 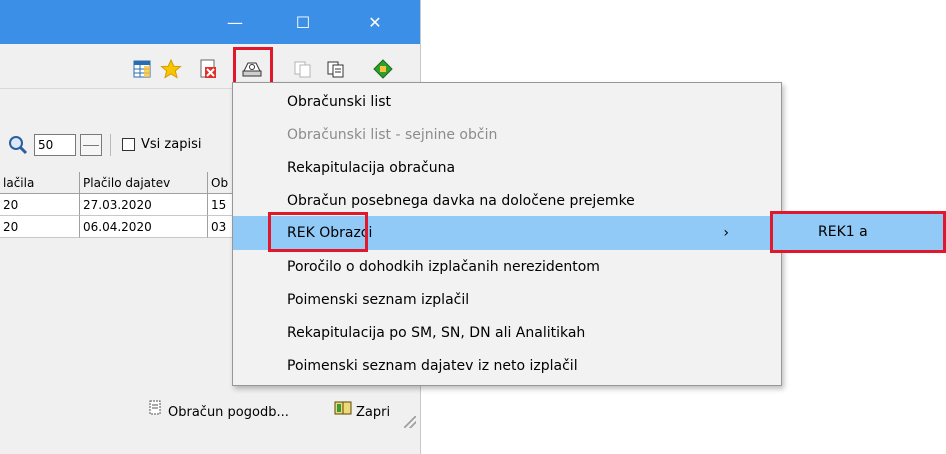 I want to click on maximize-button: ☐, so click(x=303, y=22).